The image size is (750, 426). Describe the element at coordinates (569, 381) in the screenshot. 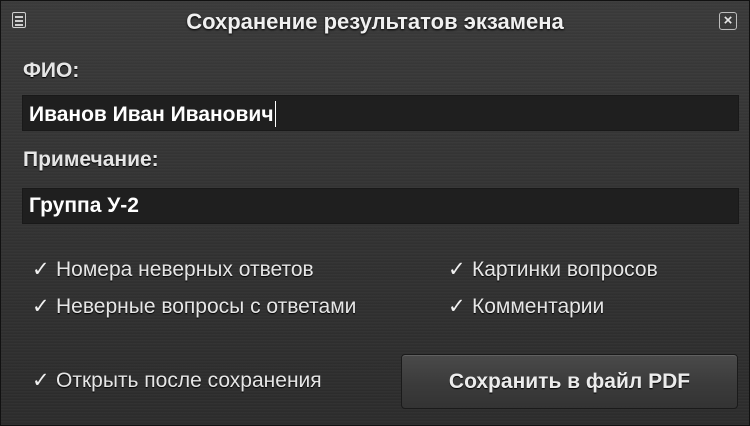

I see `save-pdf-button: Сохранить в файл PDF` at that location.